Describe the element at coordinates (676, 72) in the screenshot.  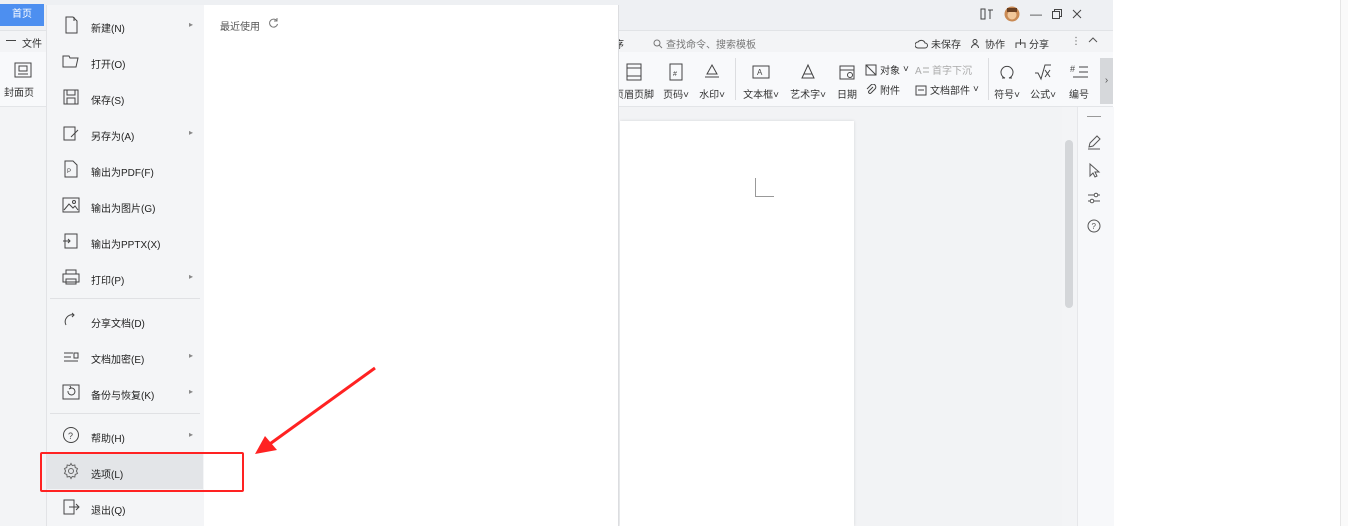
I see `page-number-icon: #` at that location.